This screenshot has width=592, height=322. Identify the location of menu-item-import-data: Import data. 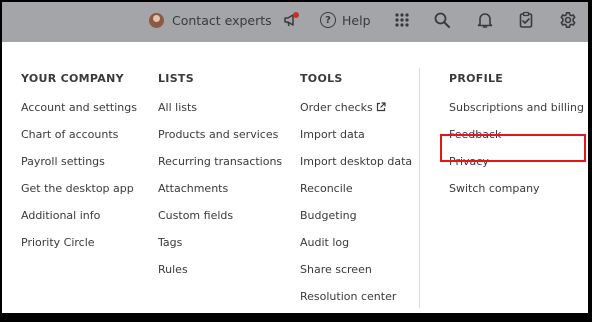
(356, 141).